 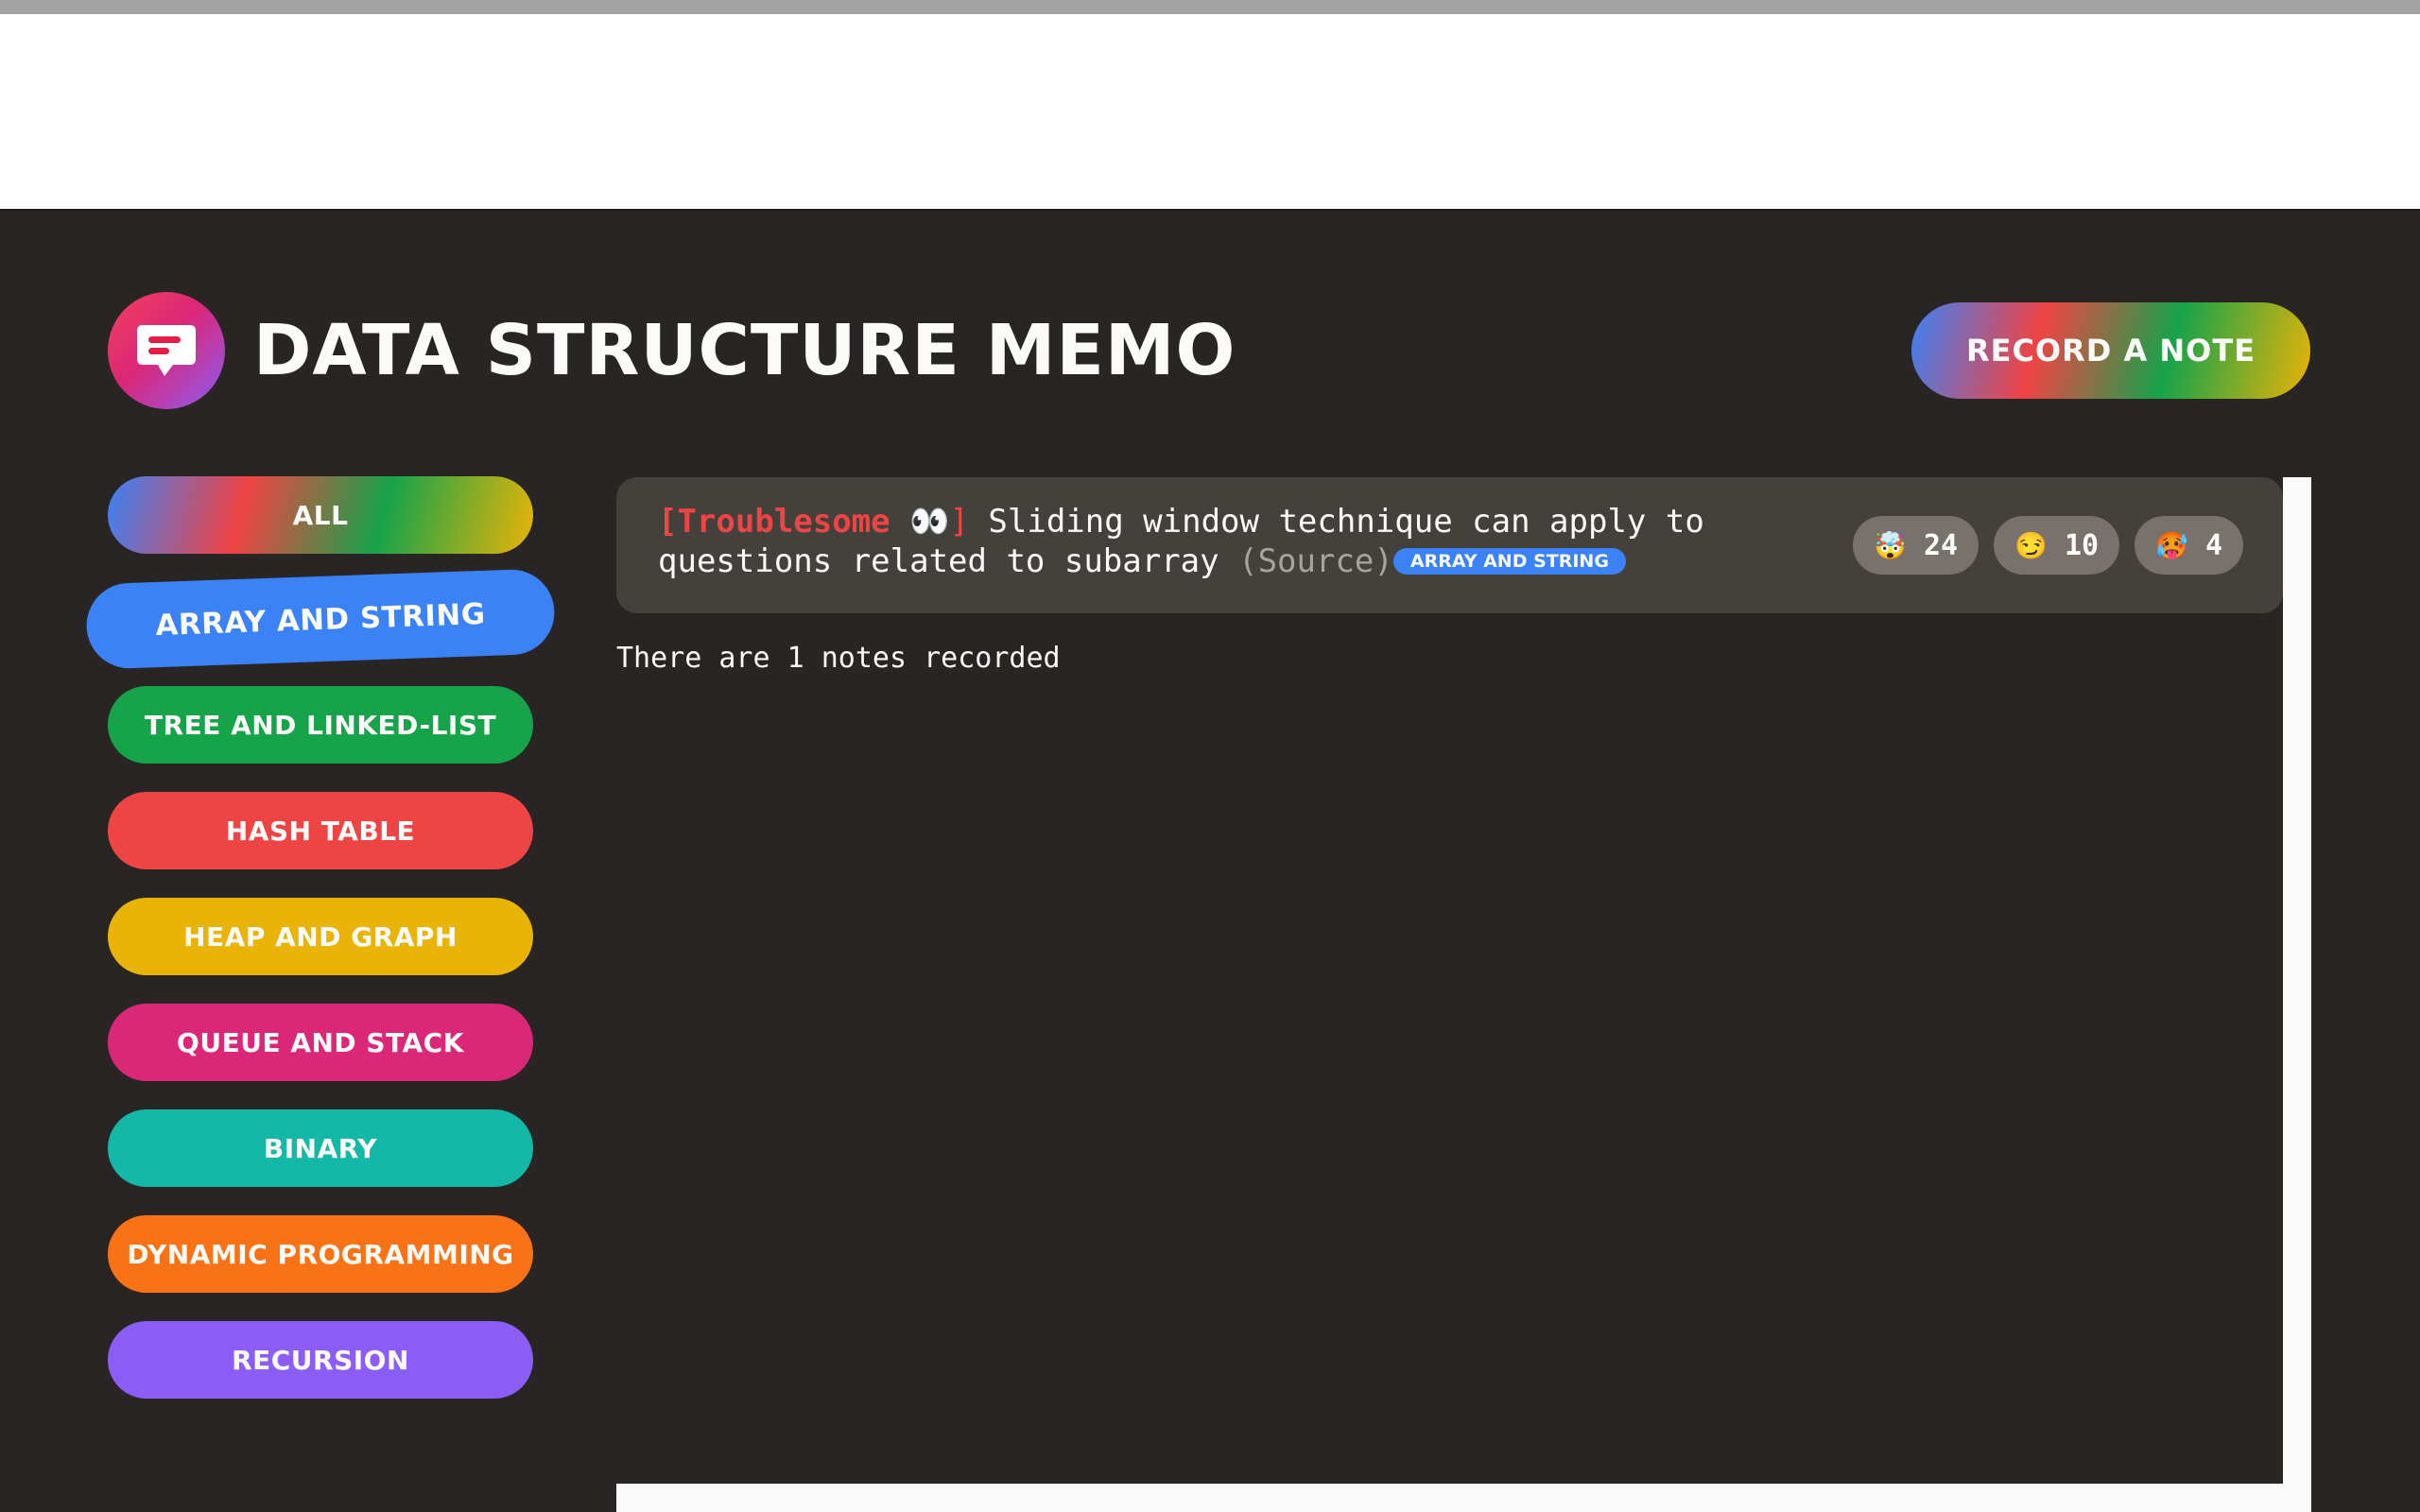 What do you see at coordinates (1315, 561) in the screenshot?
I see `note-source-link: (Source)` at bounding box center [1315, 561].